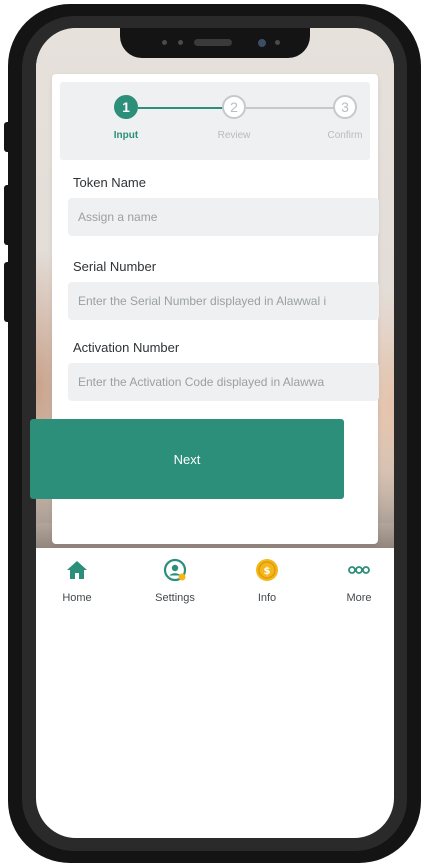 The height and width of the screenshot is (867, 429). What do you see at coordinates (109, 182) in the screenshot?
I see `token-name-label: Token Name` at bounding box center [109, 182].